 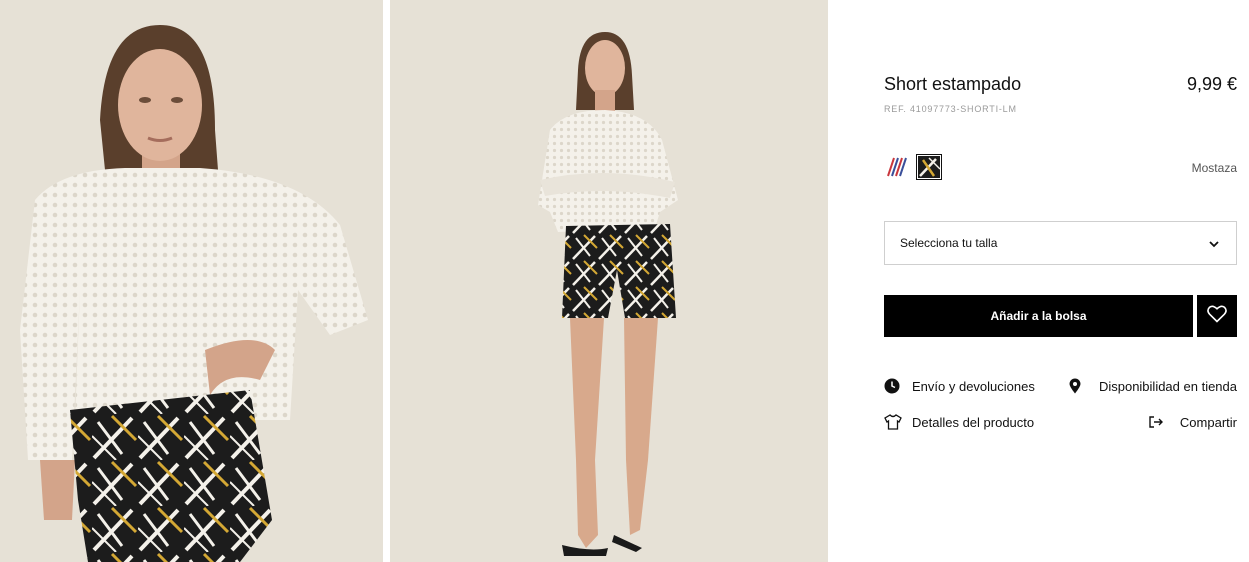 I want to click on add-to-bag-label: Añadir a la bolsa, so click(x=1038, y=316).